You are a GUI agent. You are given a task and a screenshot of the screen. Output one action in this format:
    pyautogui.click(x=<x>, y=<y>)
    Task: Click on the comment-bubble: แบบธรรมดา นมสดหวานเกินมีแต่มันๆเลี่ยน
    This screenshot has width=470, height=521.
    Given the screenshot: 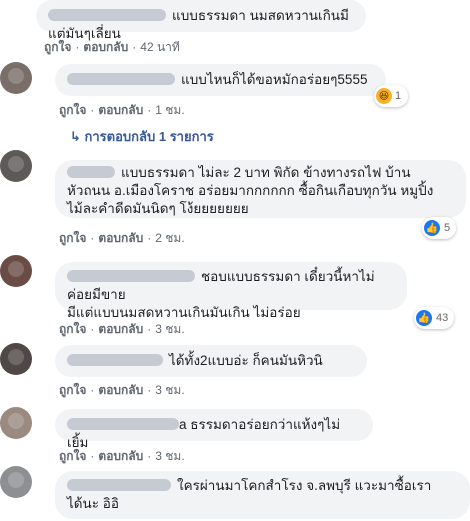 What is the action you would take?
    pyautogui.click(x=201, y=20)
    